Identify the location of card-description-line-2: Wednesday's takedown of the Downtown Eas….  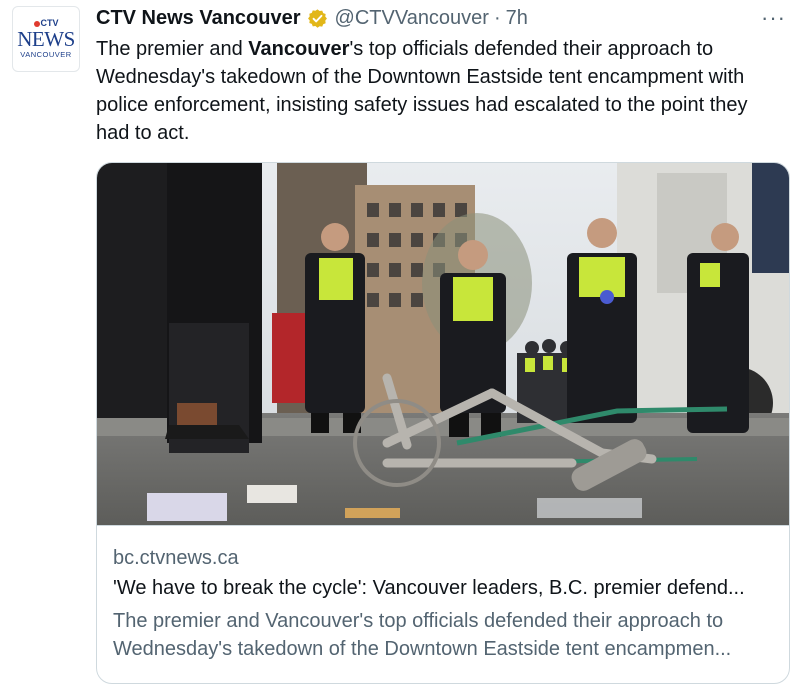
(422, 649).